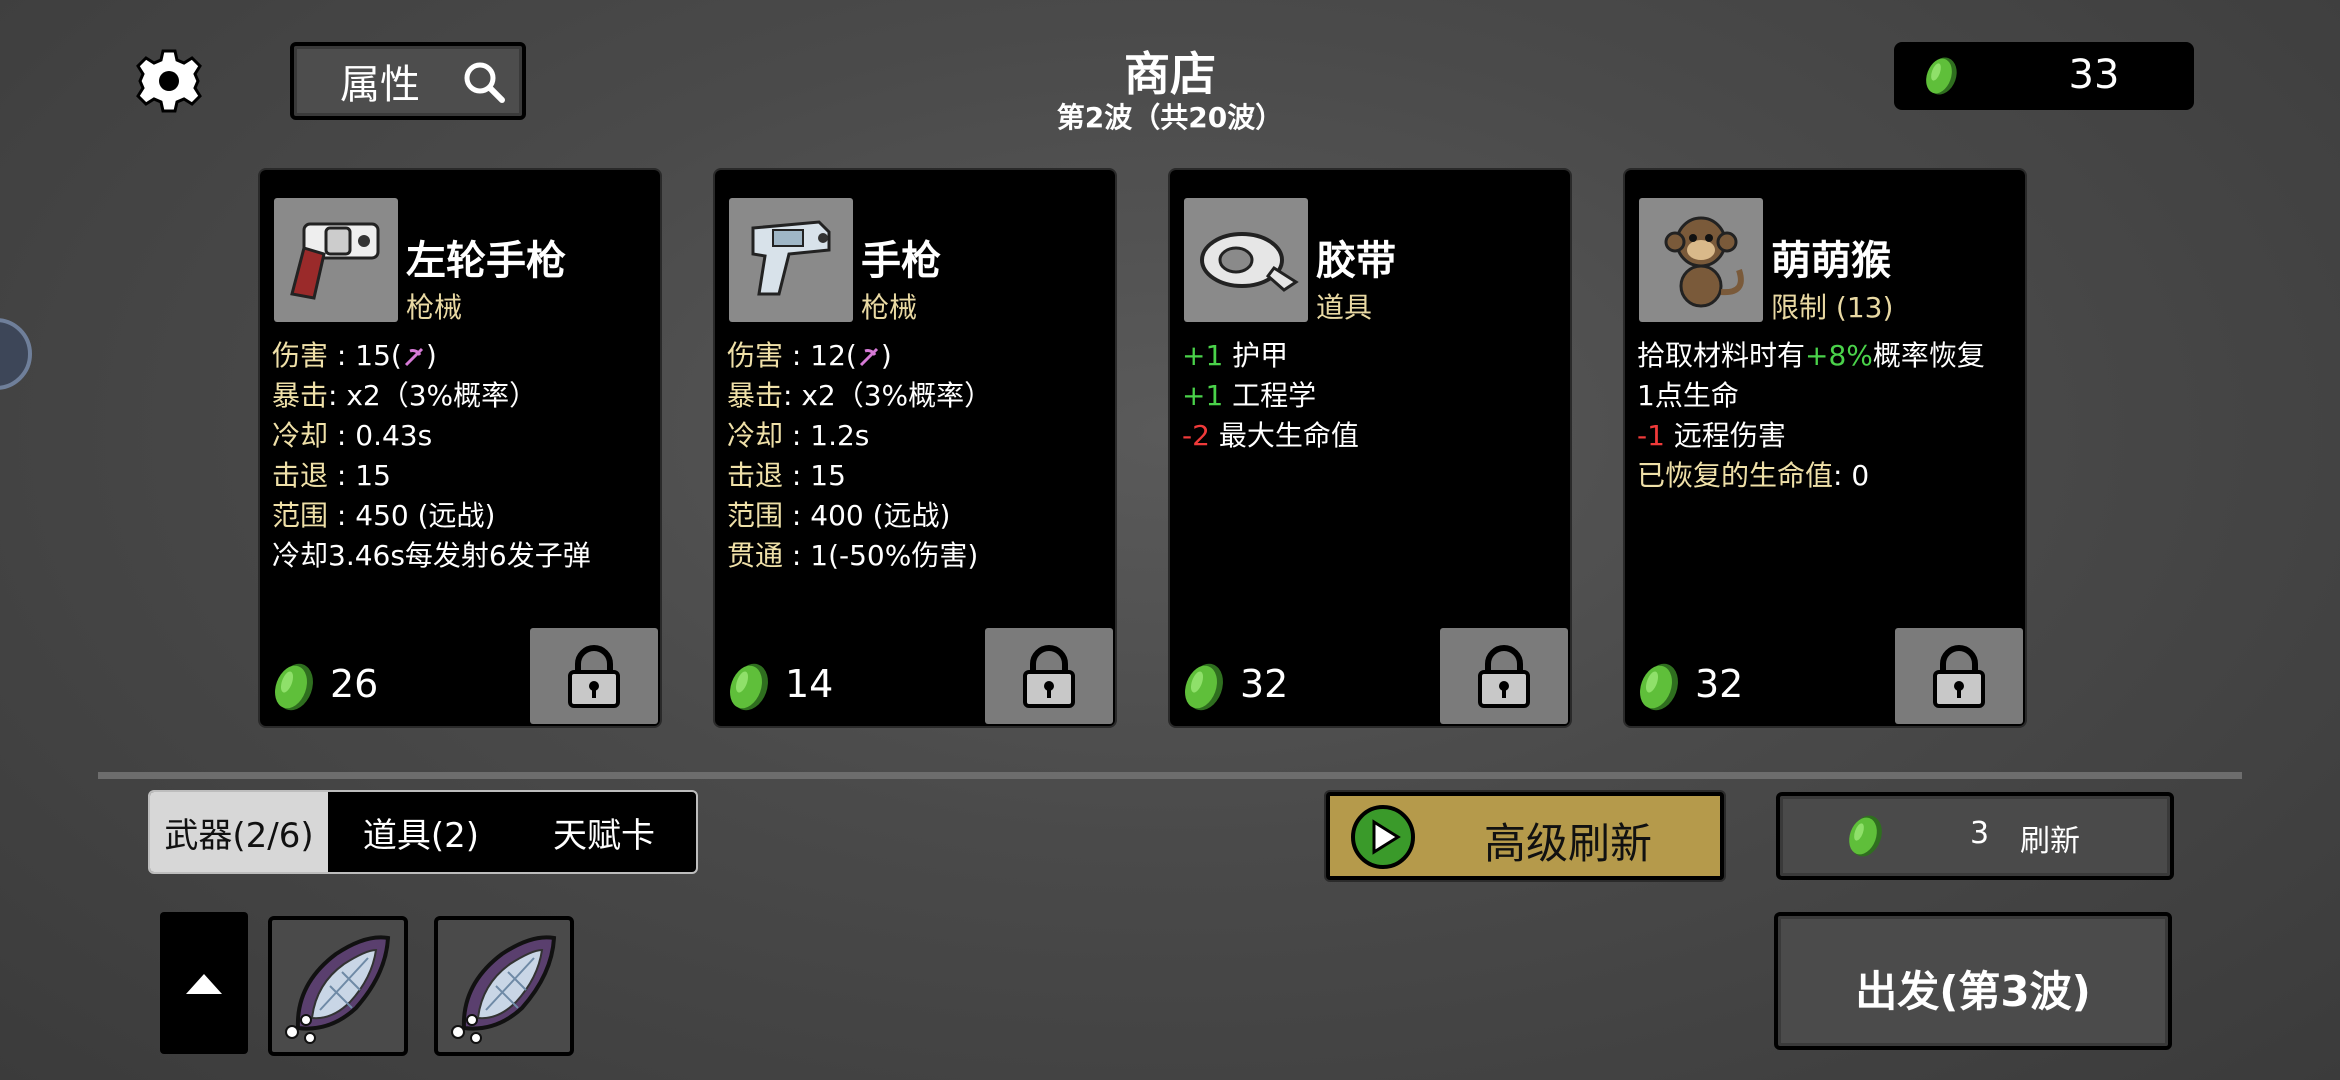 This screenshot has height=1080, width=2340. I want to click on materials-value: 33, so click(2094, 75).